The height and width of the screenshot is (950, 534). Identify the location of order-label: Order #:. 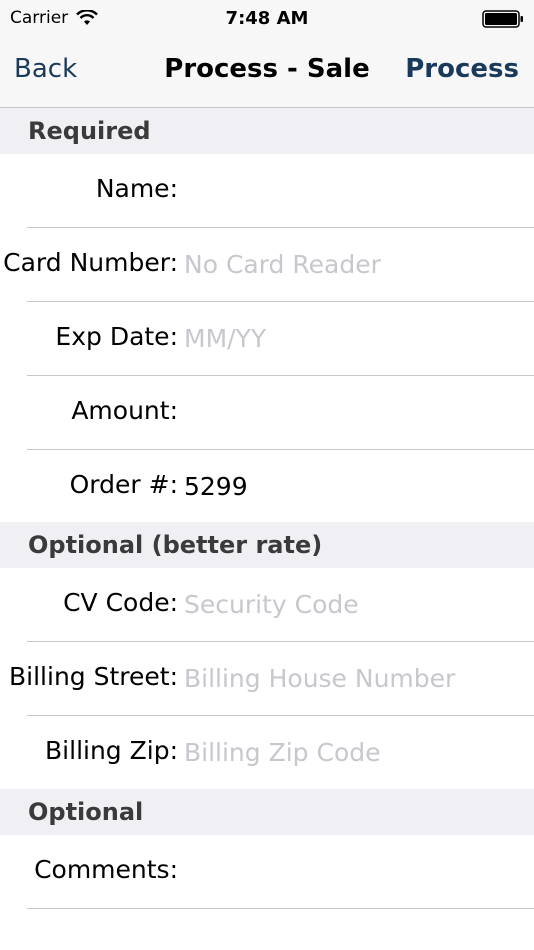
(123, 484).